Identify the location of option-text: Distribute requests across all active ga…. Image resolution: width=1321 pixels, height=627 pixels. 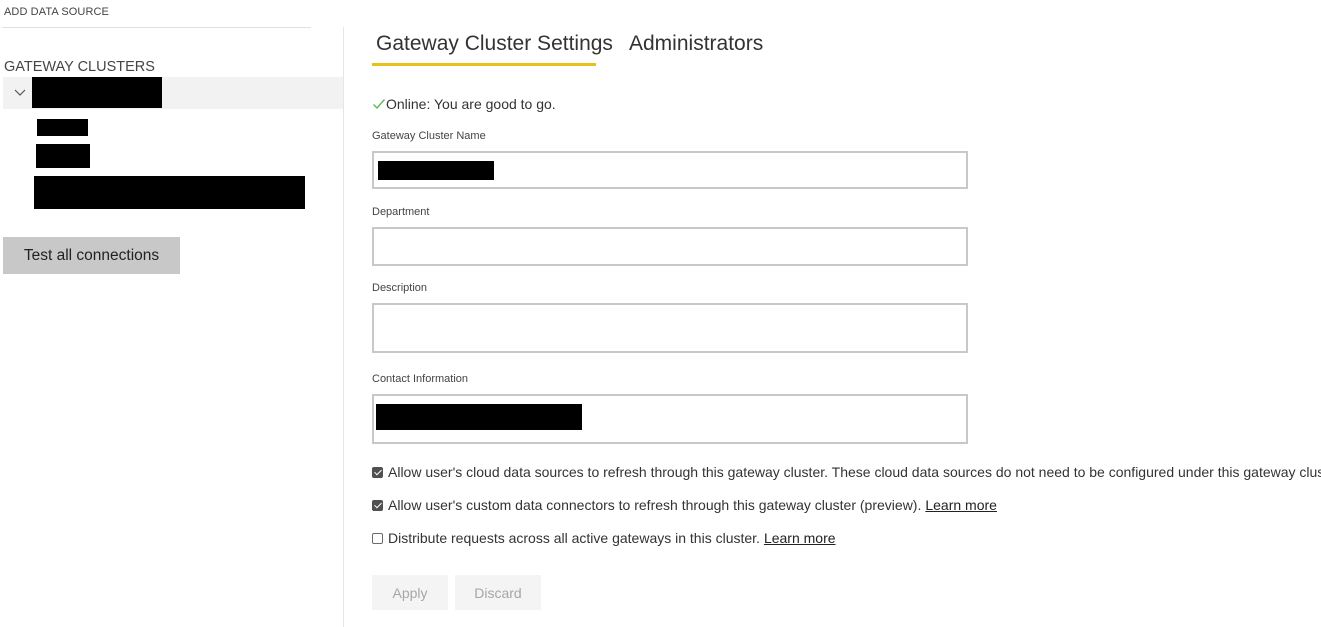
(574, 538).